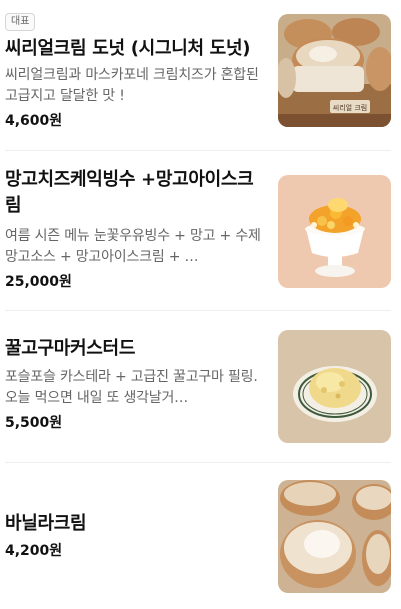 This screenshot has width=401, height=609. What do you see at coordinates (38, 282) in the screenshot?
I see `menu-item-price: 25,000원` at bounding box center [38, 282].